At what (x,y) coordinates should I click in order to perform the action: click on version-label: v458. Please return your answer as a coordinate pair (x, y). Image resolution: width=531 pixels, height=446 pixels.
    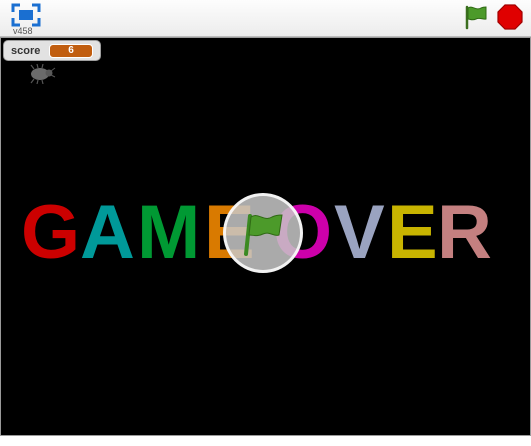
    Looking at the image, I should click on (23, 31).